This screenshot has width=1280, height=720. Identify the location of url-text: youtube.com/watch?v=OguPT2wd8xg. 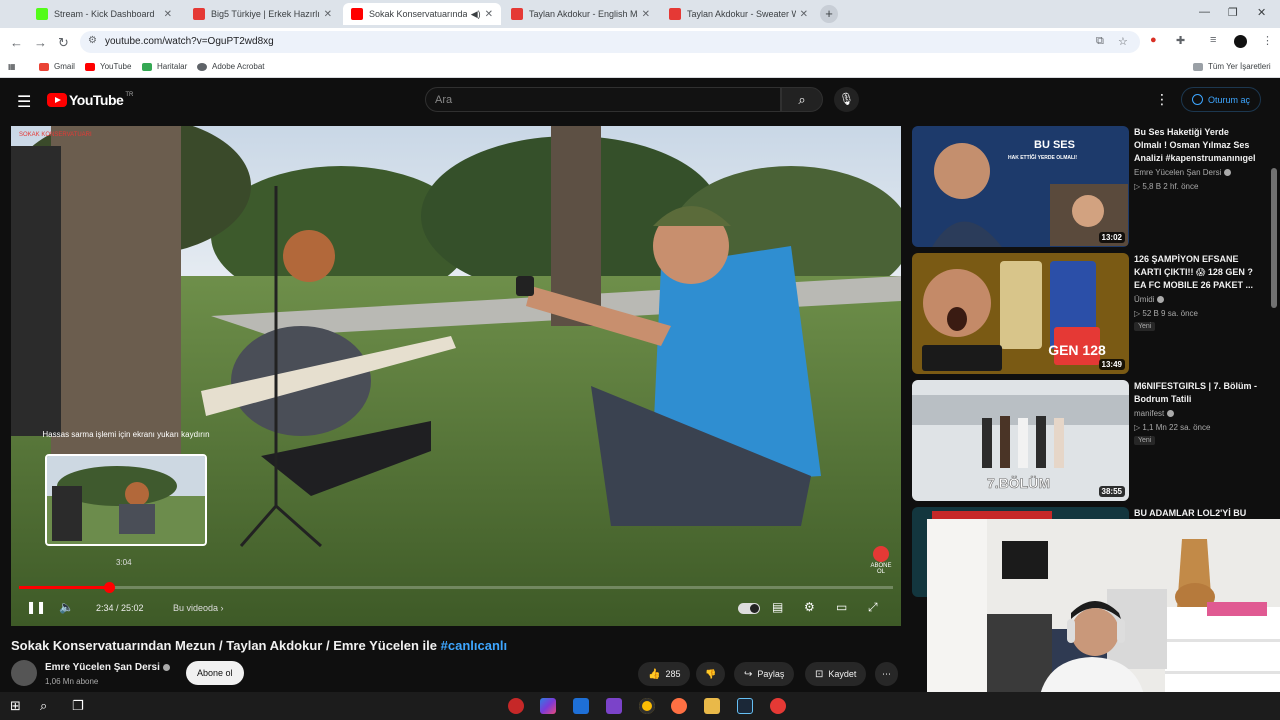
(189, 41).